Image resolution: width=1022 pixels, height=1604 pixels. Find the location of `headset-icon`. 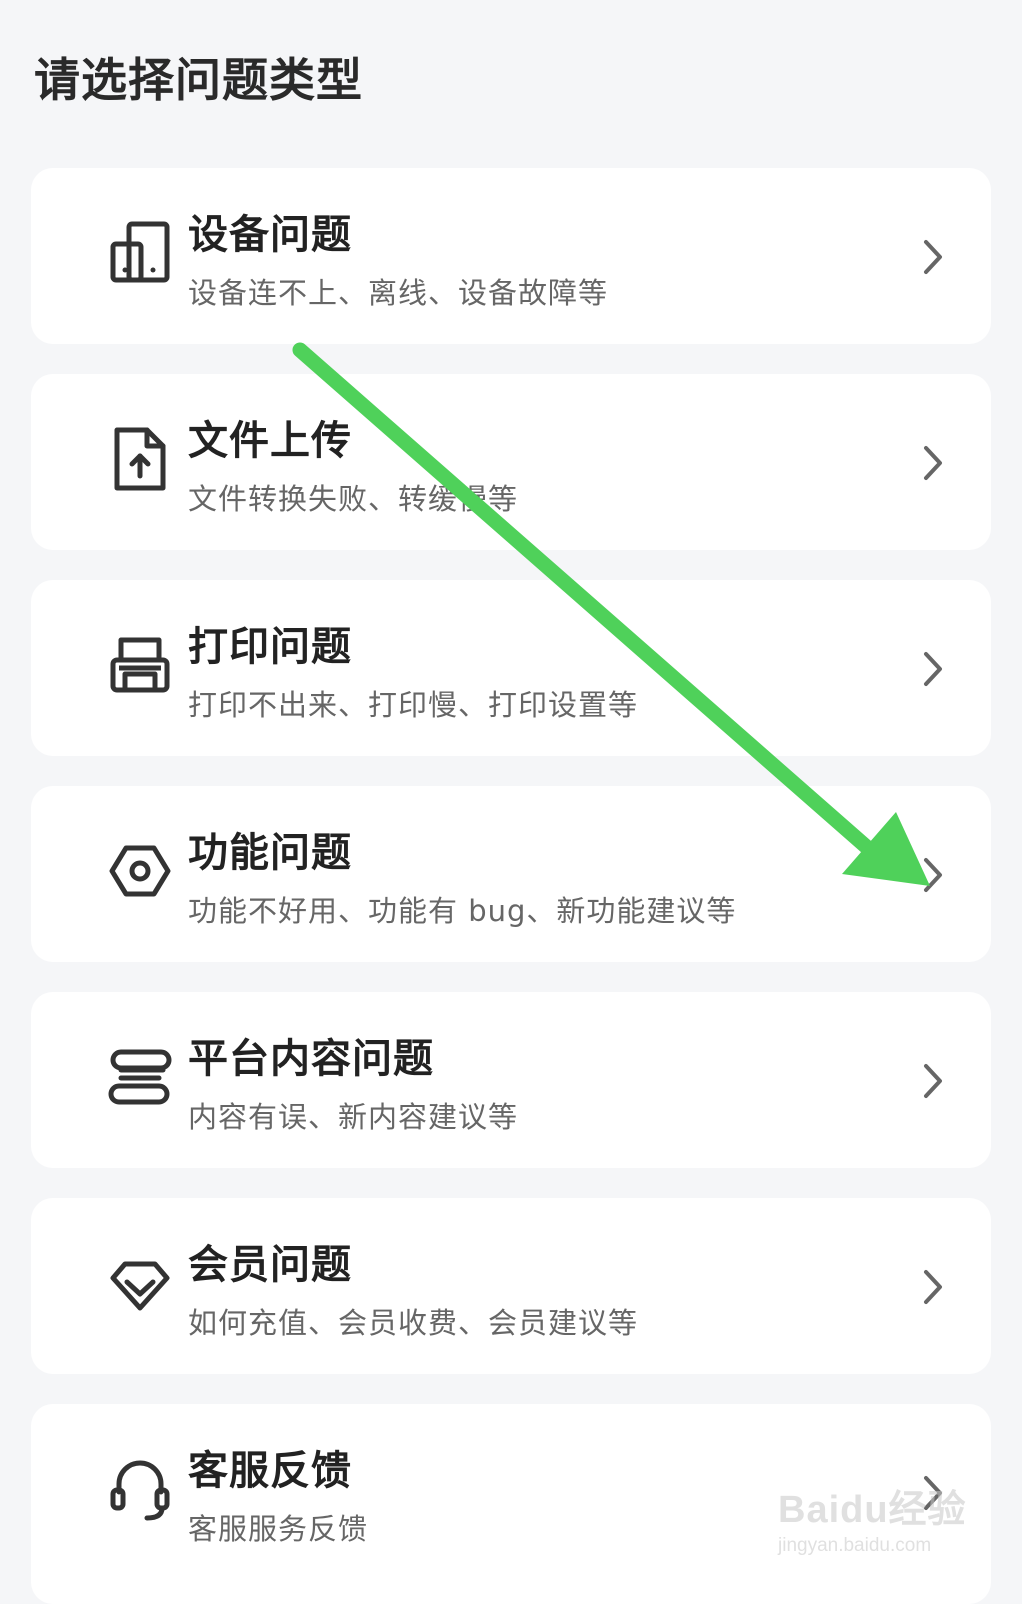

headset-icon is located at coordinates (140, 1489).